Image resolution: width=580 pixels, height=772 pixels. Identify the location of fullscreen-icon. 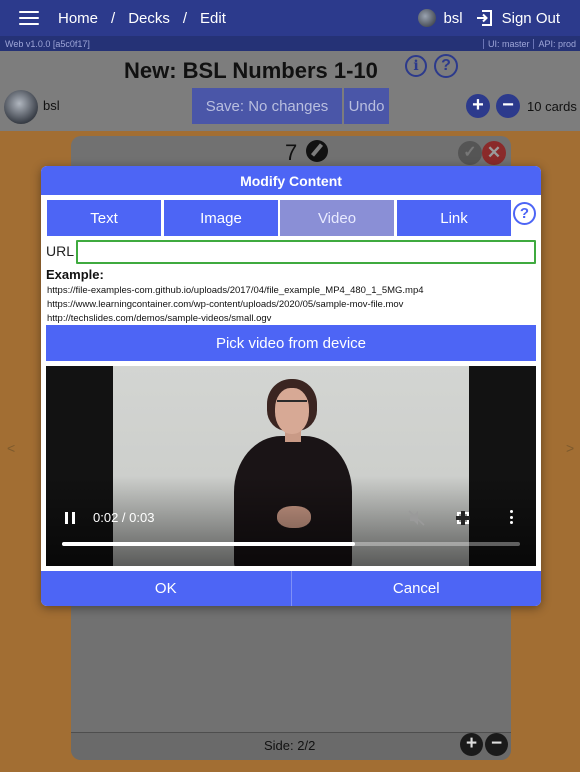
(463, 518).